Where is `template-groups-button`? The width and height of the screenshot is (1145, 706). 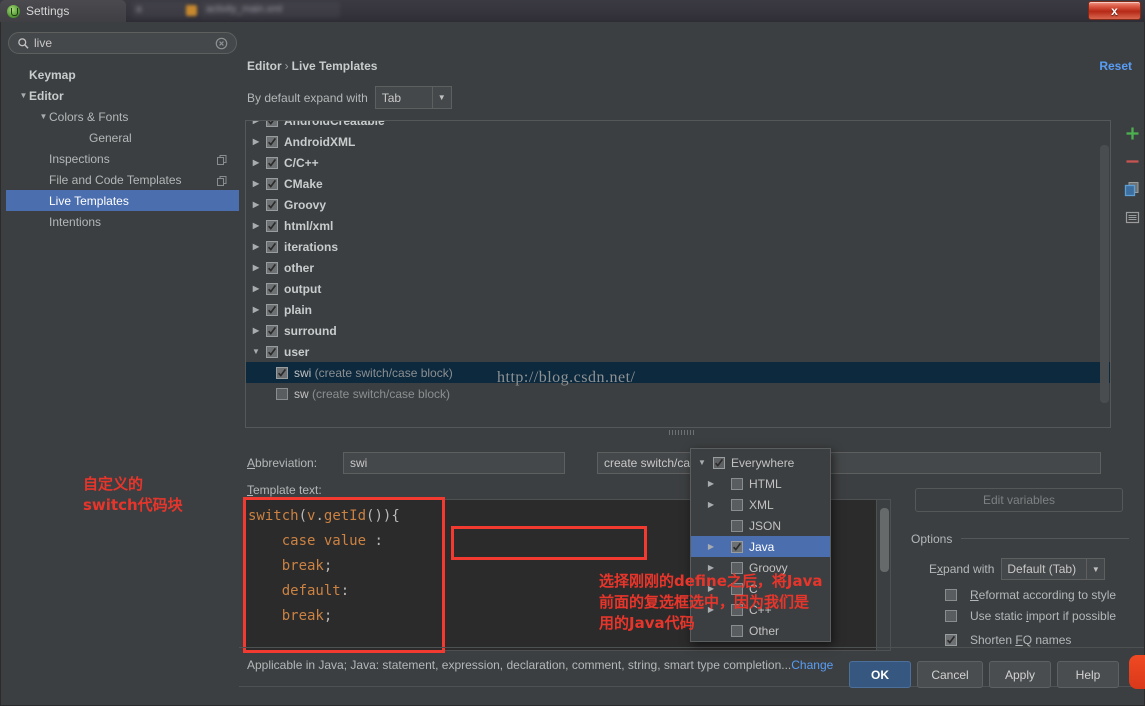 template-groups-button is located at coordinates (1132, 217).